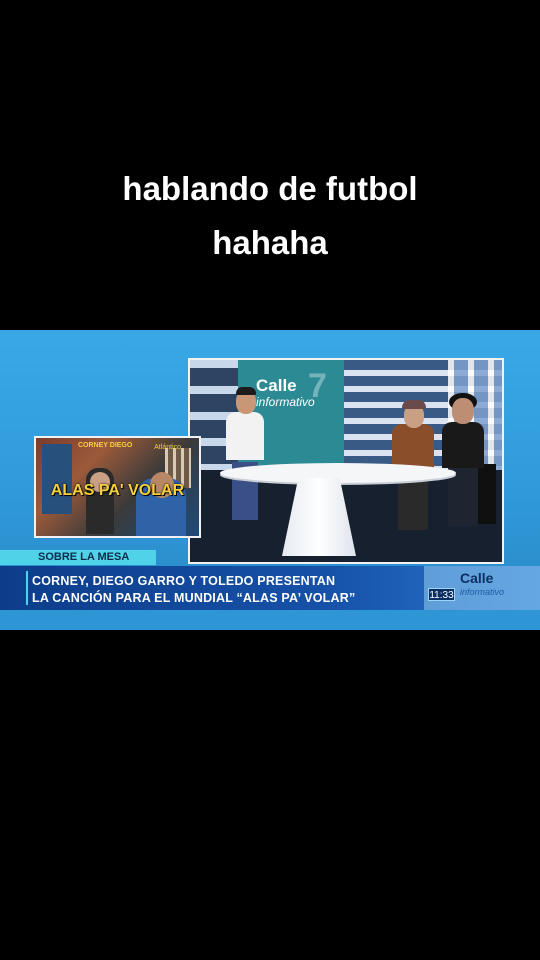 This screenshot has width=540, height=960. I want to click on inset-tag-right: Atlántico, so click(167, 447).